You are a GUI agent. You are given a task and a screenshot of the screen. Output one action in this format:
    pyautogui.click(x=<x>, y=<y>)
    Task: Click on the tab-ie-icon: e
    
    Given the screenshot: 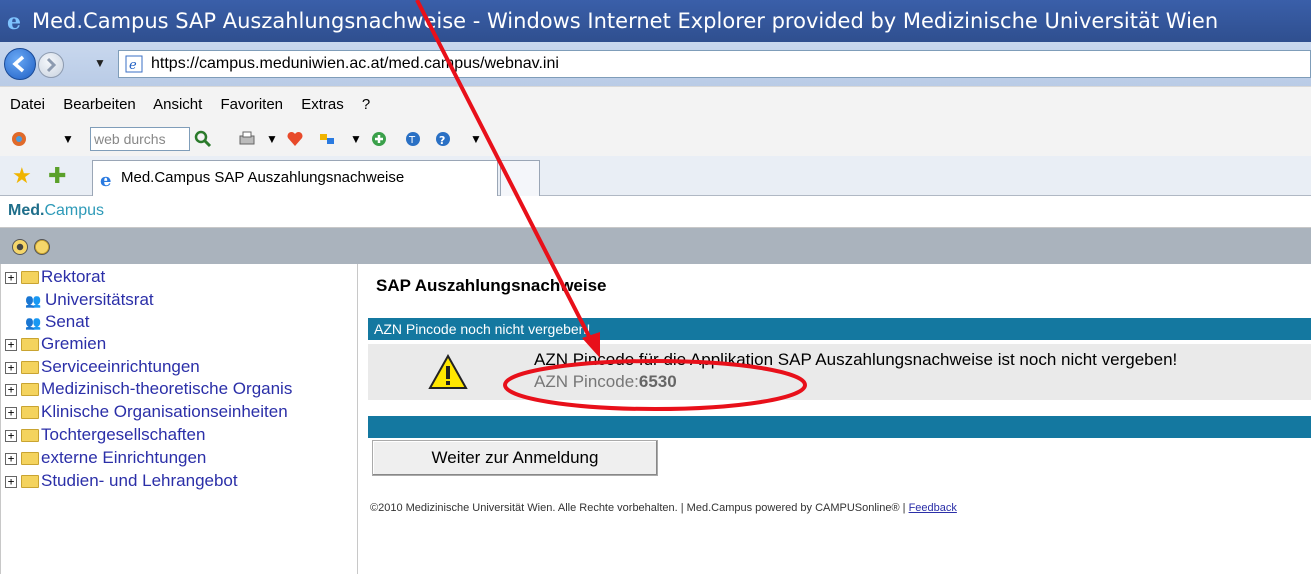 What is the action you would take?
    pyautogui.click(x=105, y=179)
    